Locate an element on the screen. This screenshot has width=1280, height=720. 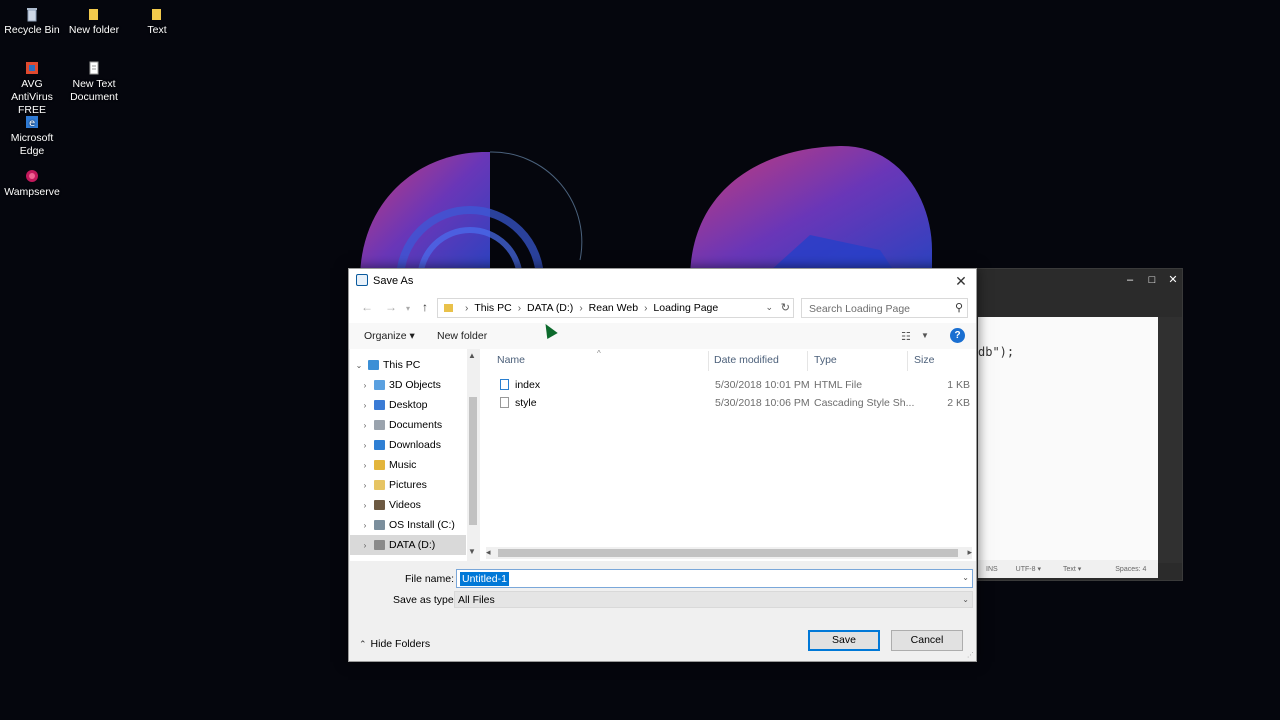
search-box: ⚲ is located at coordinates (884, 308).